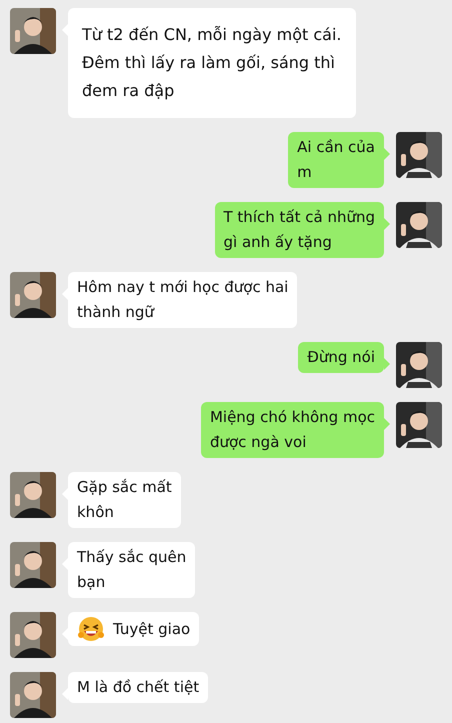  Describe the element at coordinates (336, 160) in the screenshot. I see `message-text: Ai cần của m` at that location.